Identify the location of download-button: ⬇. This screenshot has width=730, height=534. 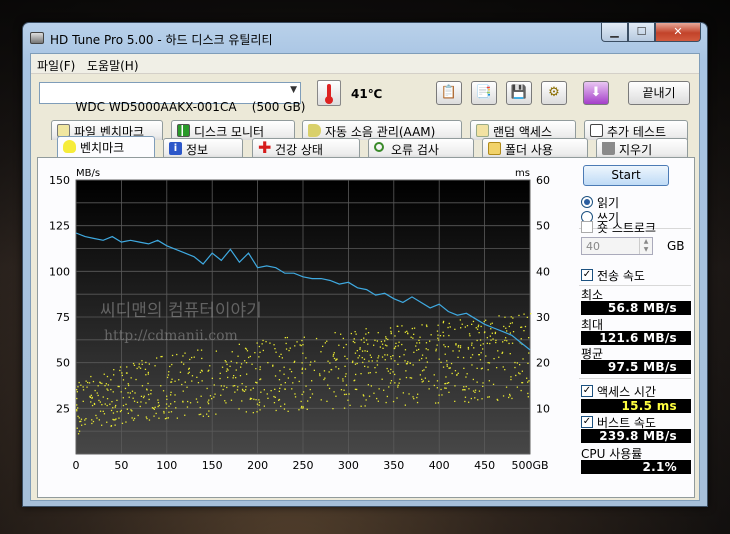
(596, 93).